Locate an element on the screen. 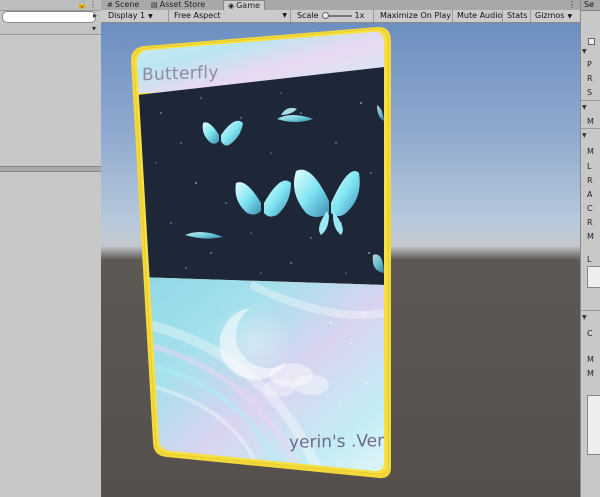  tab-game: ◉ Game is located at coordinates (244, 5).